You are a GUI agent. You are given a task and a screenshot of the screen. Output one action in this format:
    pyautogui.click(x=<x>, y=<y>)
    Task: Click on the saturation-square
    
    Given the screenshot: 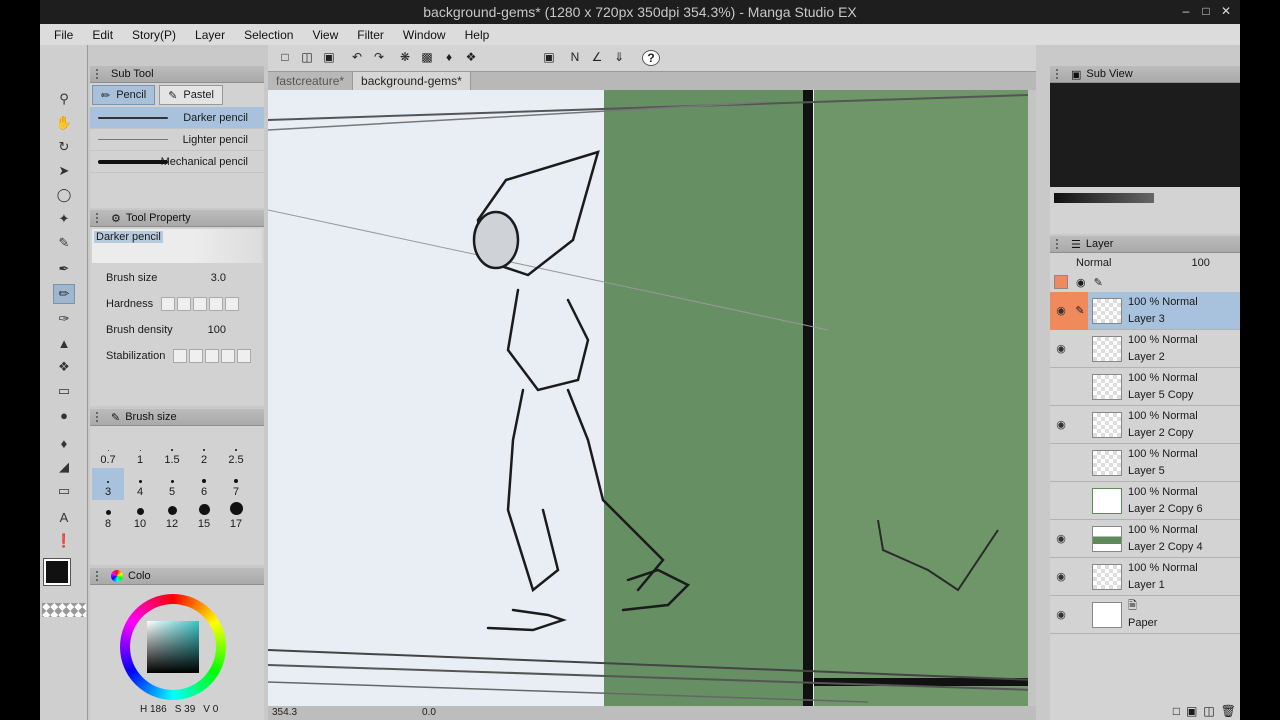 What is the action you would take?
    pyautogui.click(x=173, y=647)
    